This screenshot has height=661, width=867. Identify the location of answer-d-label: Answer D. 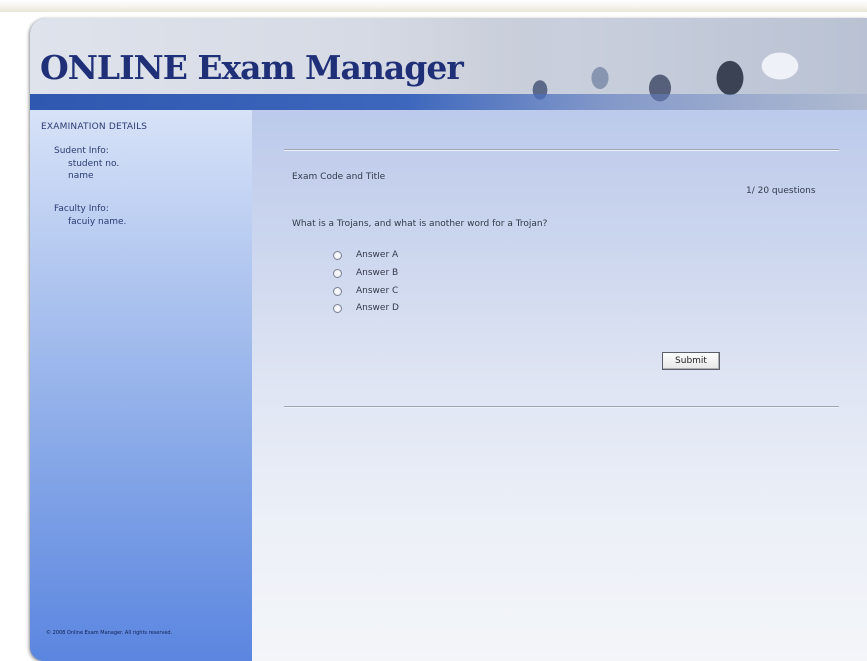
(377, 308).